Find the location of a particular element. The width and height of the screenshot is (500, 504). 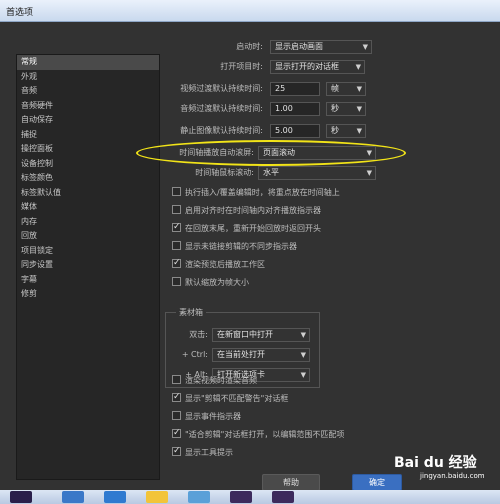

help-button: 帮助 is located at coordinates (291, 482).